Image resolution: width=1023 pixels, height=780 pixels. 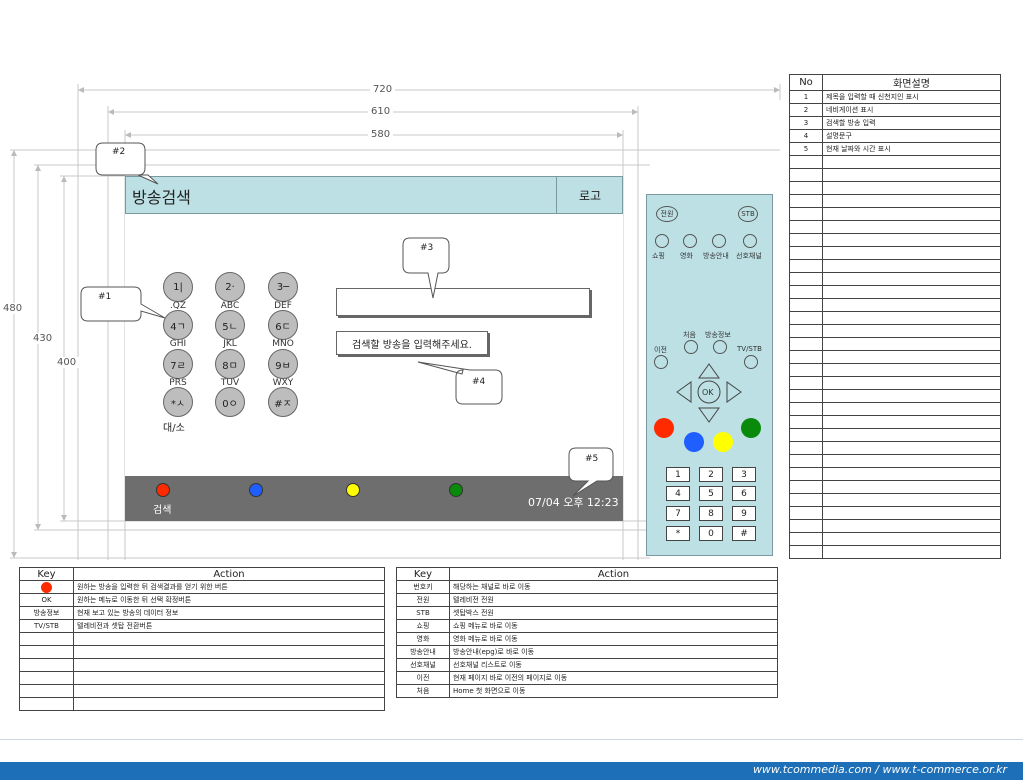 What do you see at coordinates (423, 665) in the screenshot?
I see `table-cell: 선호채널` at bounding box center [423, 665].